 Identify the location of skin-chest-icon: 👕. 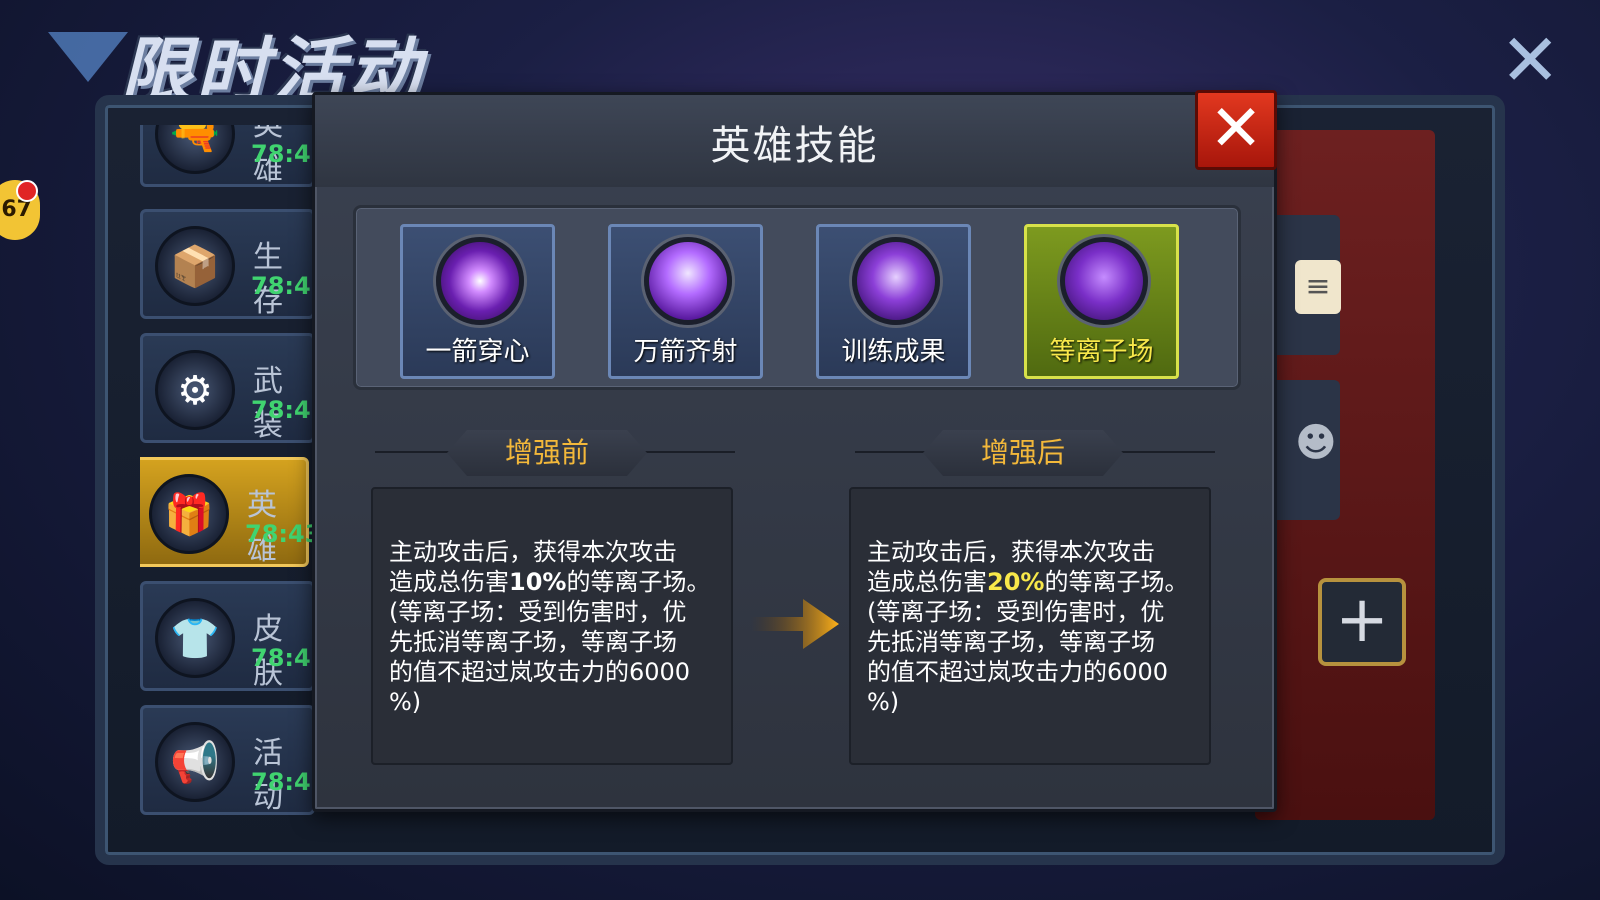
(195, 638).